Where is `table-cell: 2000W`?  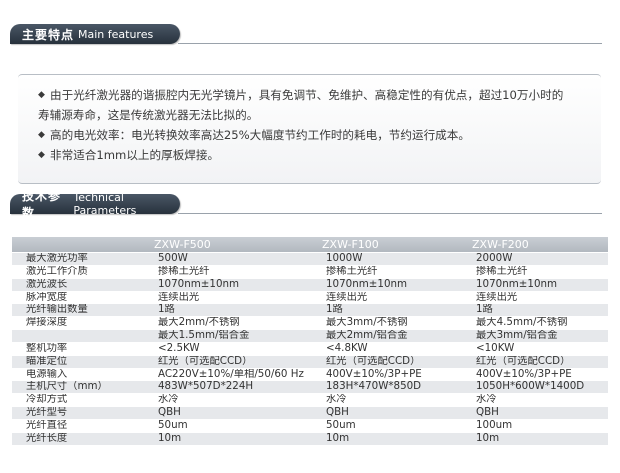
table-cell: 2000W is located at coordinates (540, 259).